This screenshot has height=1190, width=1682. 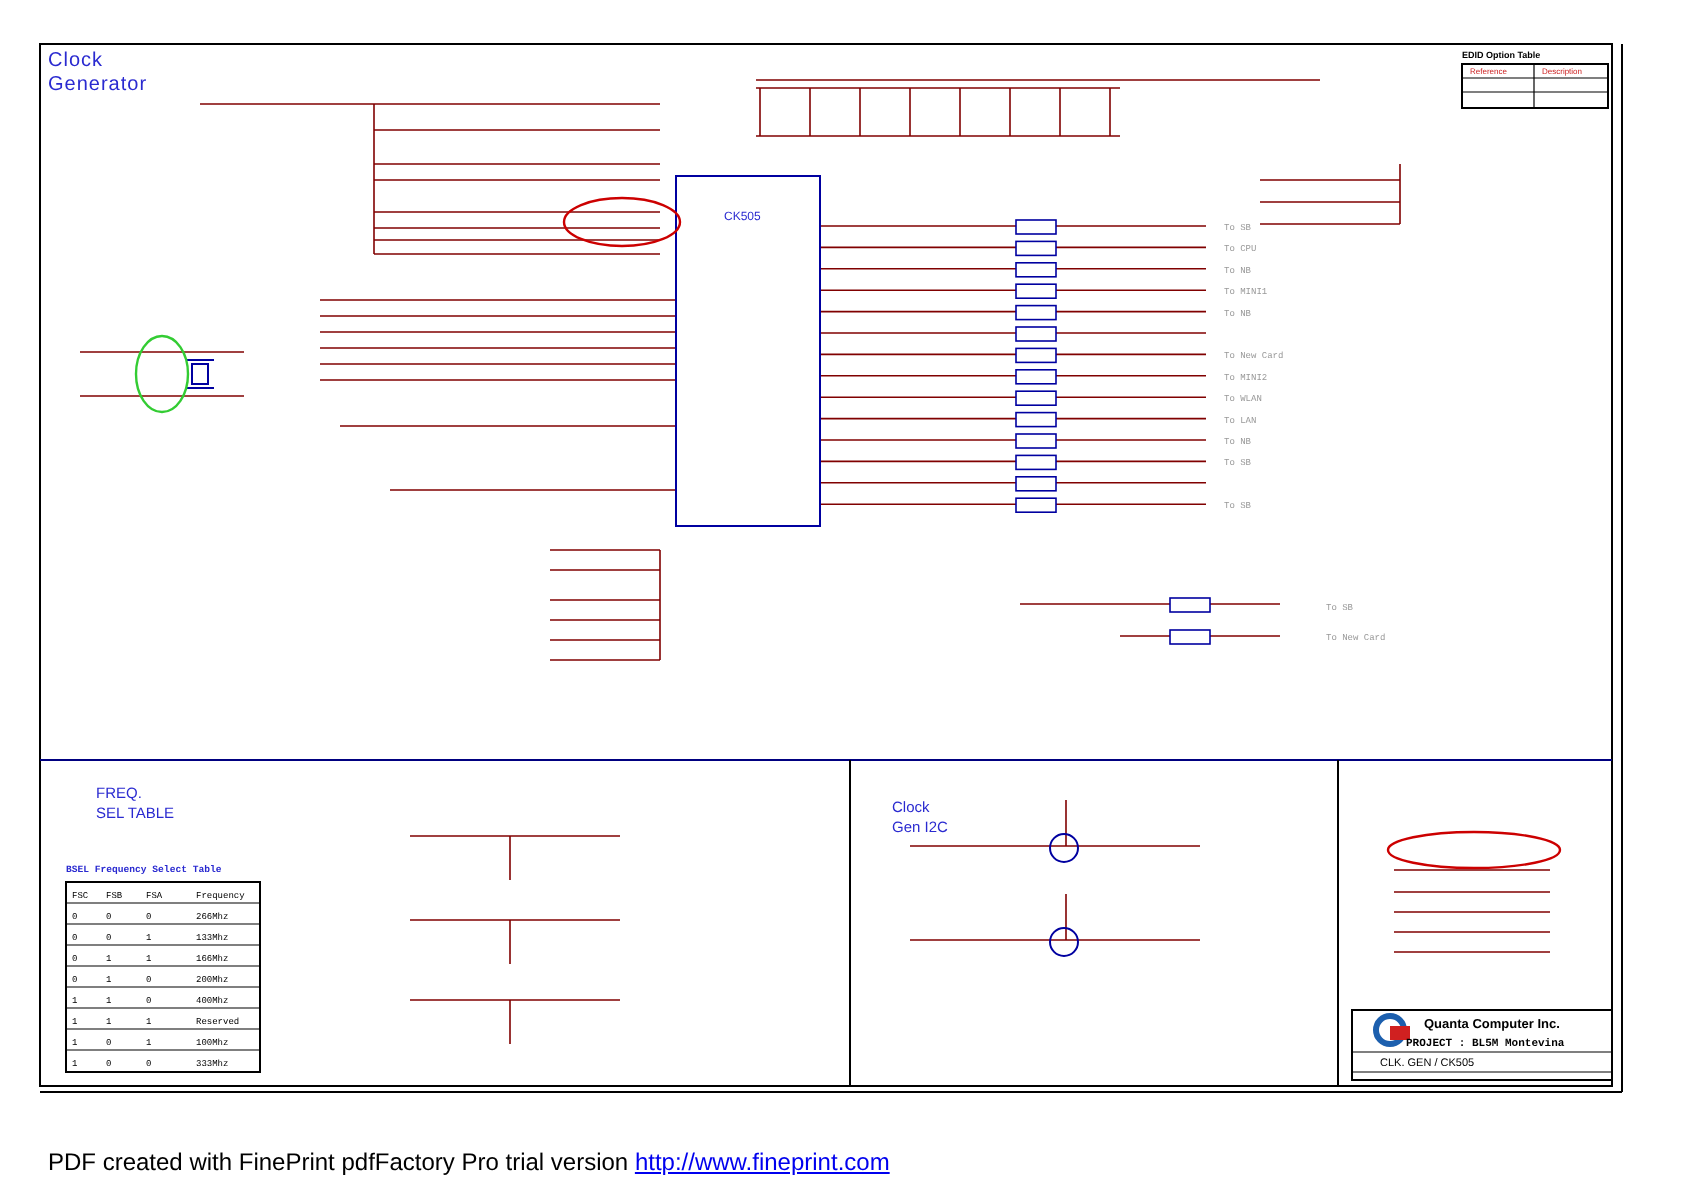 What do you see at coordinates (762, 1162) in the screenshot?
I see `footer-link: http://www.fineprint.com` at bounding box center [762, 1162].